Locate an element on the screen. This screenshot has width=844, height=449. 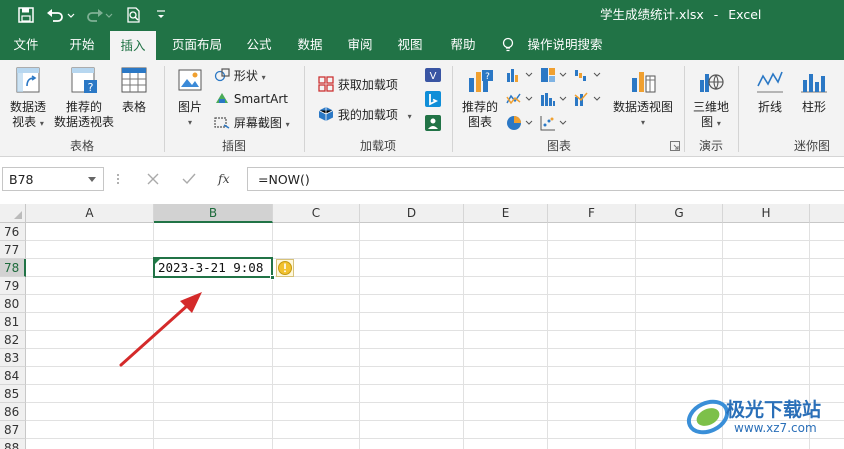
group-illustrations-label: 插图 is located at coordinates (233, 146).